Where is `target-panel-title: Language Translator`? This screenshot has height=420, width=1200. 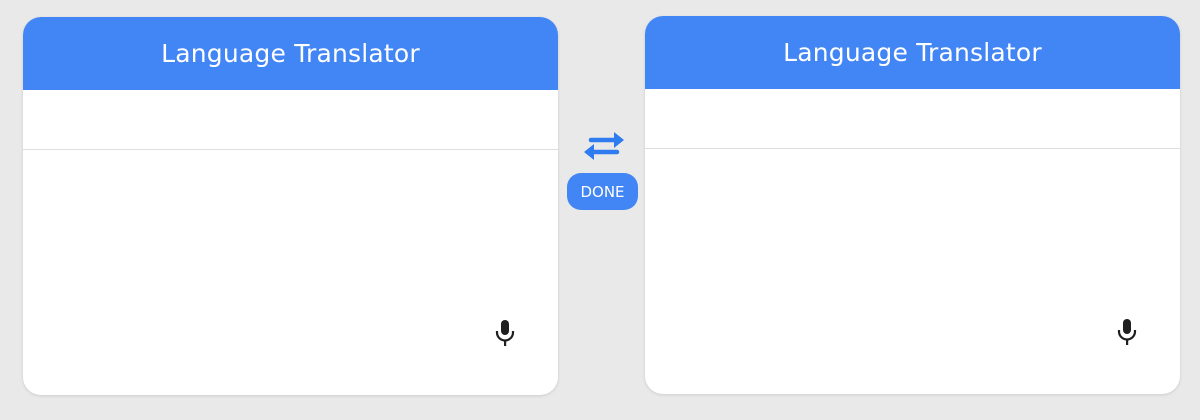 target-panel-title: Language Translator is located at coordinates (912, 52).